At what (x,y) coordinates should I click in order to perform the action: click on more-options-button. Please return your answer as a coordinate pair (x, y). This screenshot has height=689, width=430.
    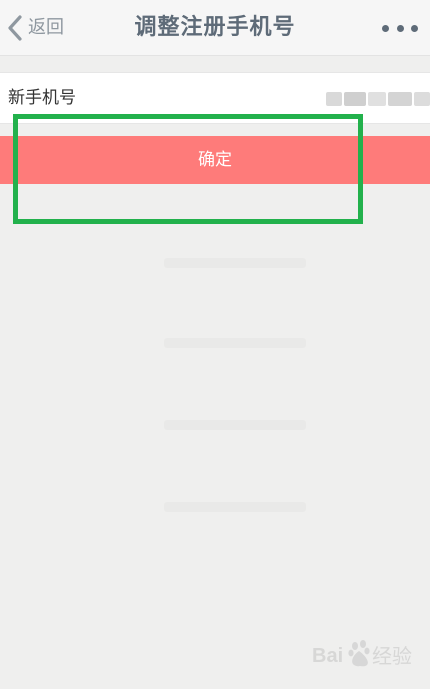
    Looking at the image, I should click on (400, 28).